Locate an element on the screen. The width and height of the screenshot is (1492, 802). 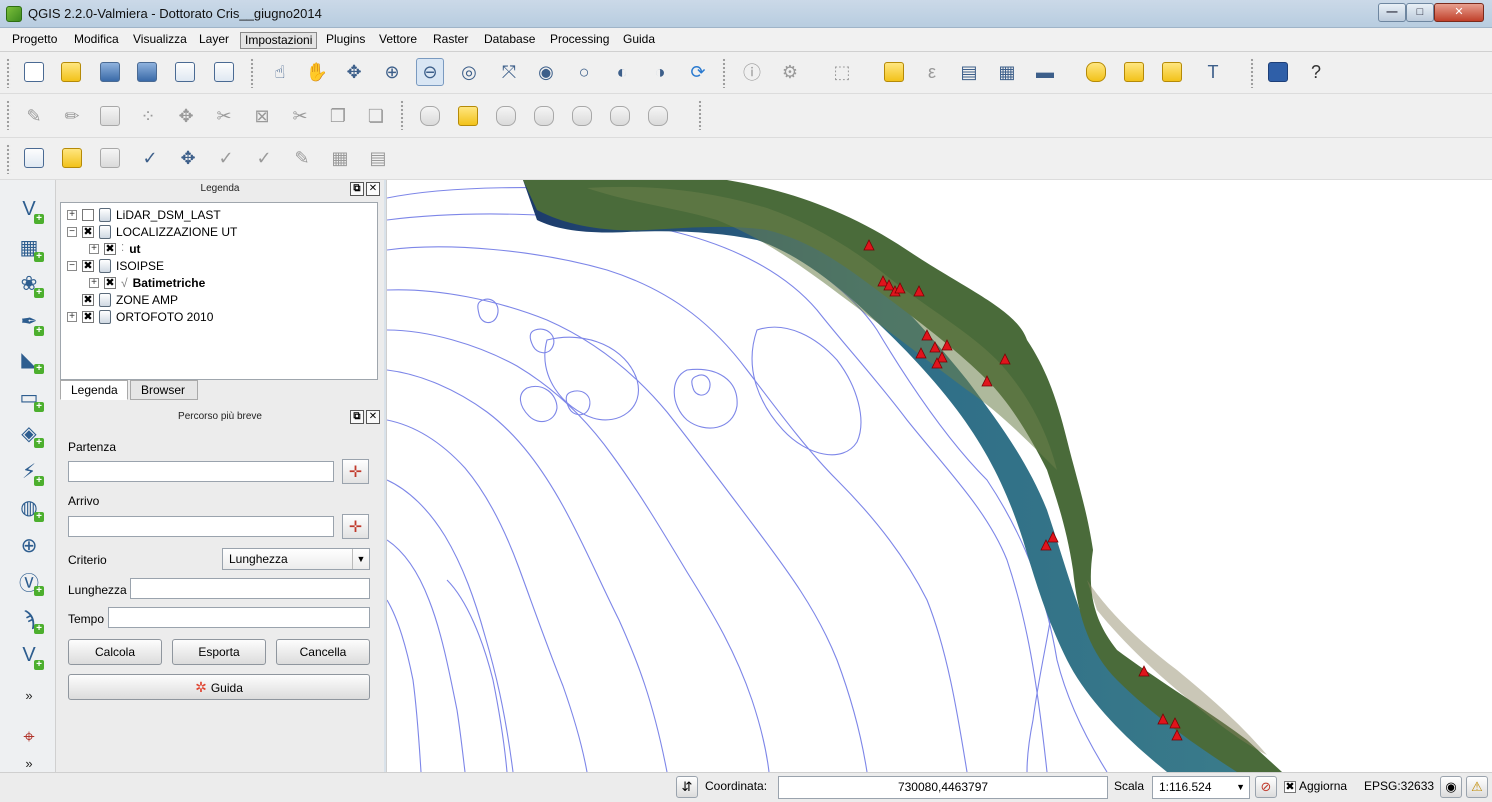
refresh-icon: ⟳ is located at coordinates (698, 72).